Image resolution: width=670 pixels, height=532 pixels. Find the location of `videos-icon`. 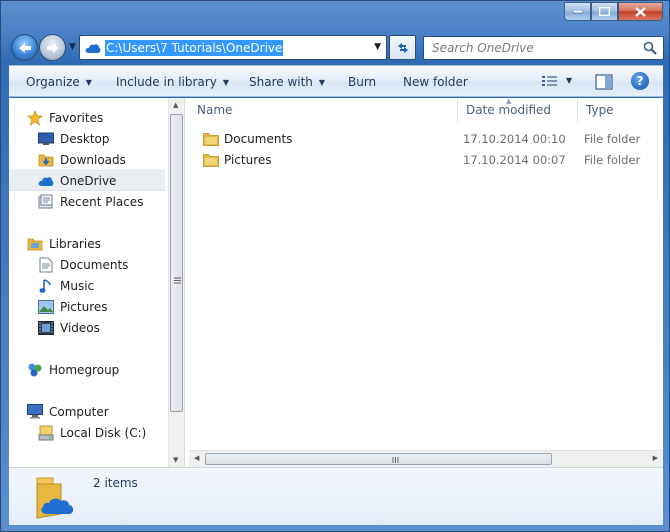

videos-icon is located at coordinates (46, 328).